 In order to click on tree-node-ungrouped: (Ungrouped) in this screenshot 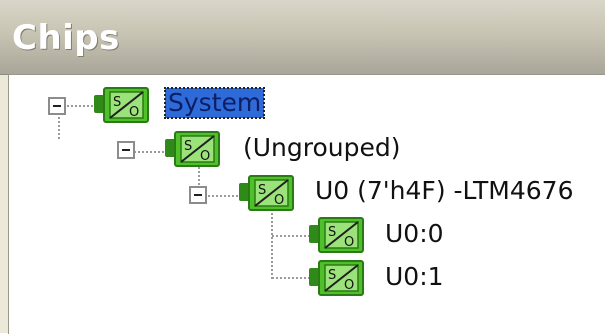, I will do `click(322, 148)`.